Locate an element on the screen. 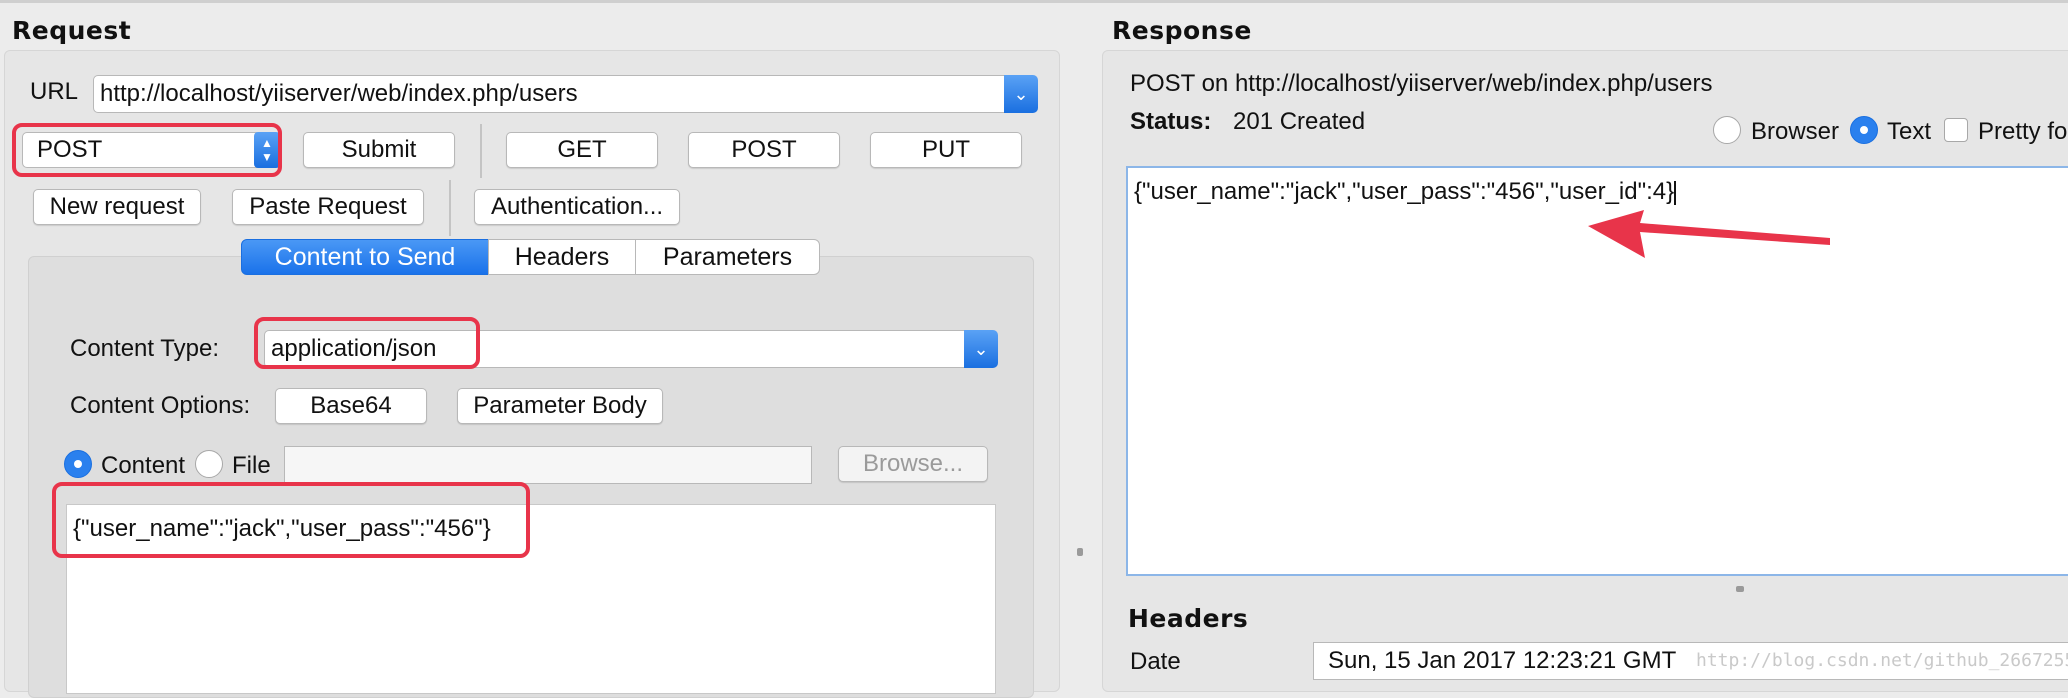  content-type-label: Content Type: is located at coordinates (144, 348).